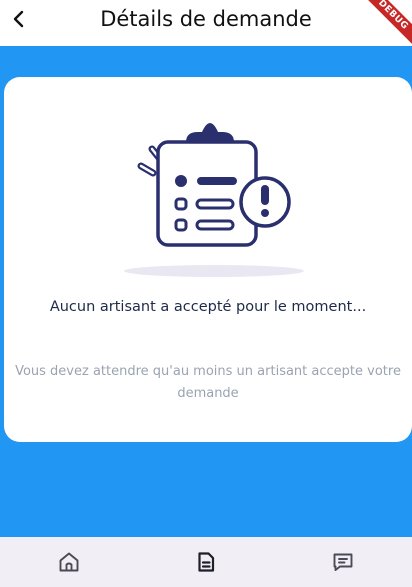 The image size is (412, 587). I want to click on nav-messages, so click(343, 562).